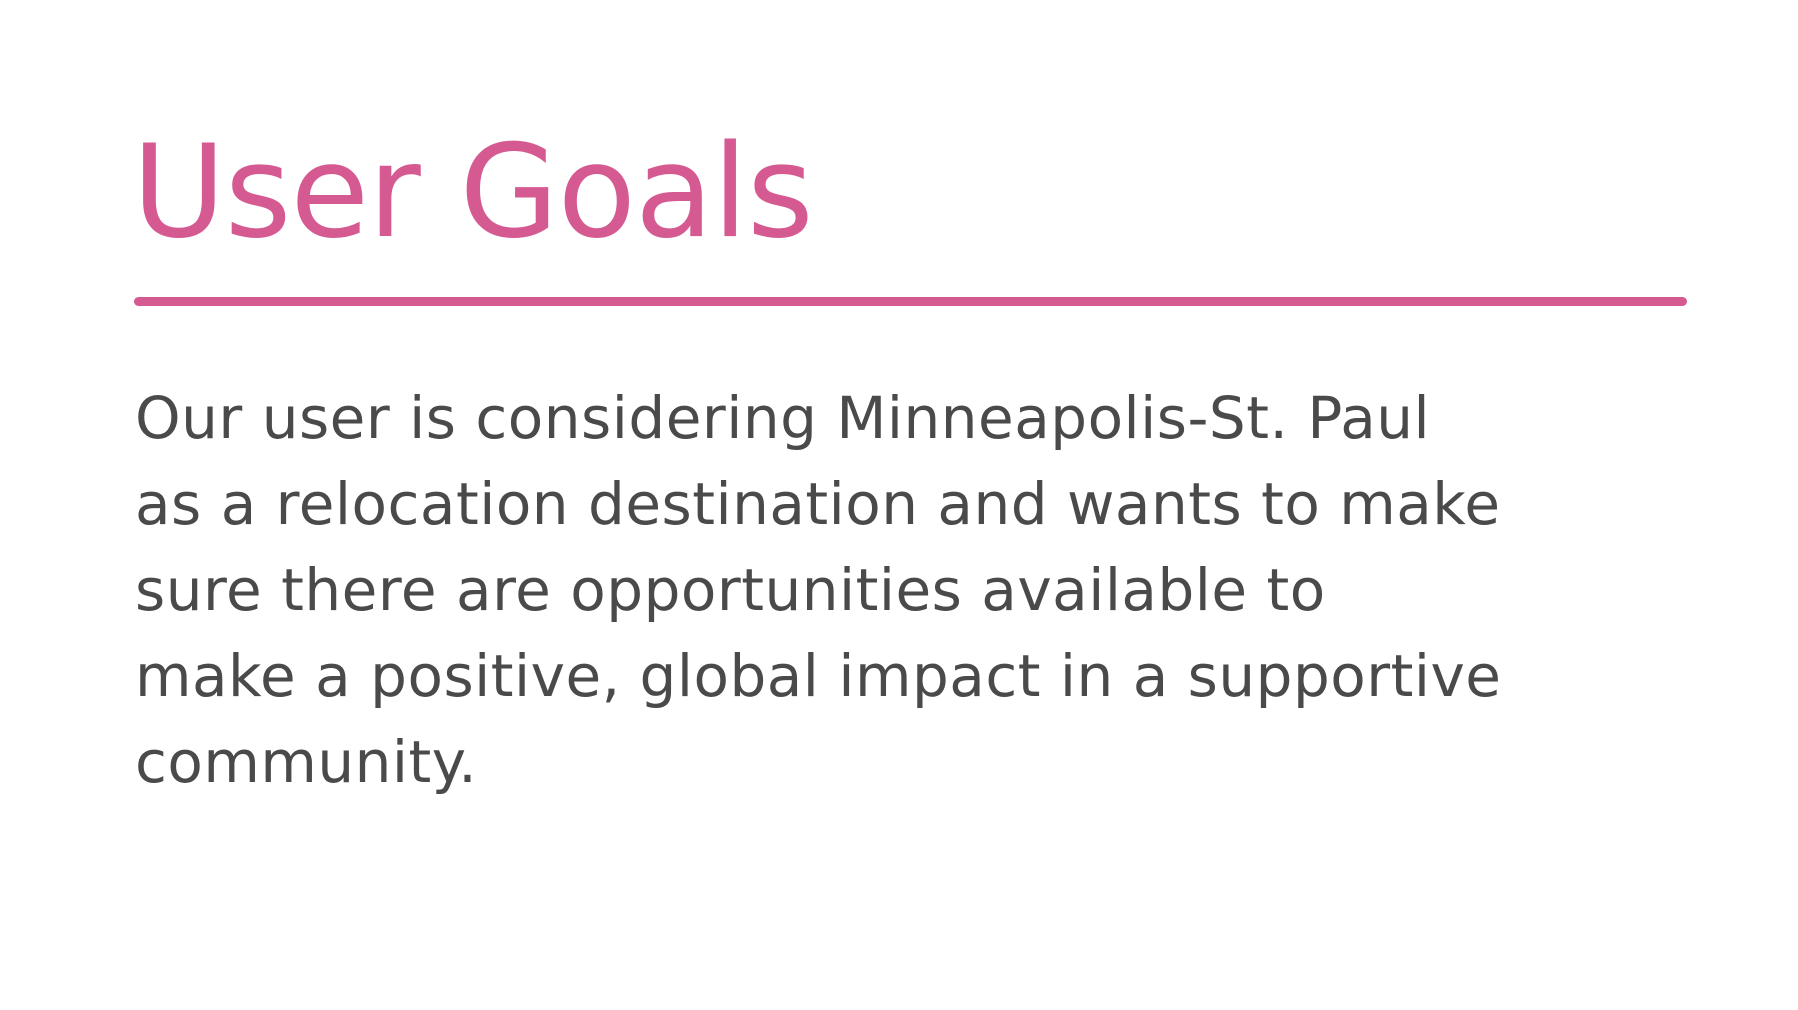 The image size is (1798, 1010). I want to click on slide-title: User Goals, so click(473, 192).